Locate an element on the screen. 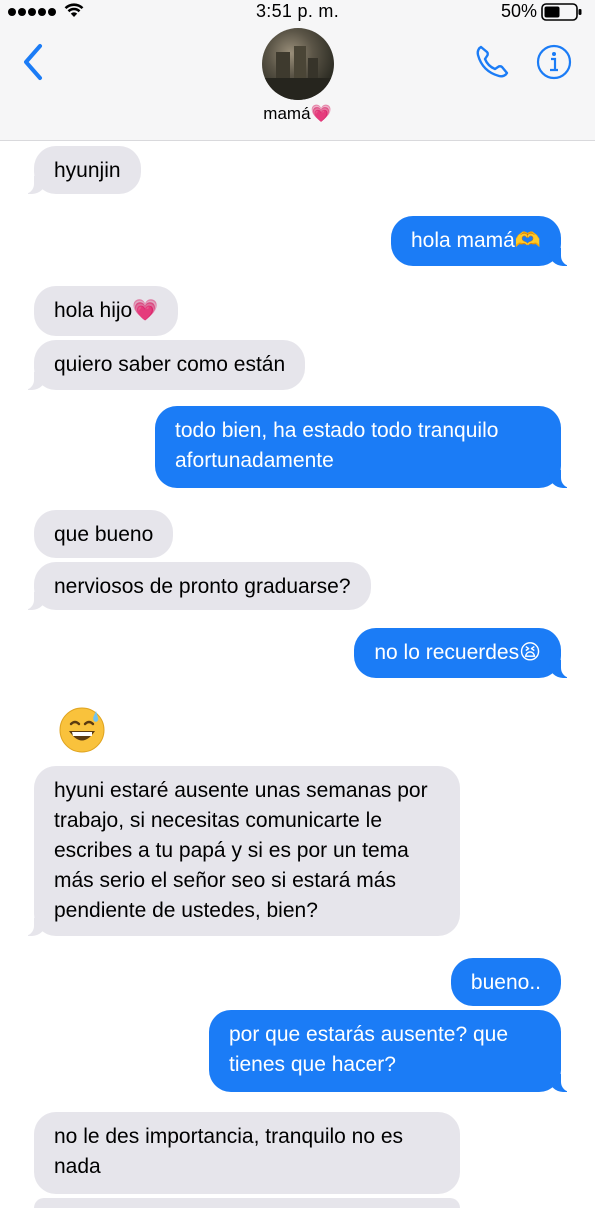  incoming-message: quiero saber como están is located at coordinates (163, 365).